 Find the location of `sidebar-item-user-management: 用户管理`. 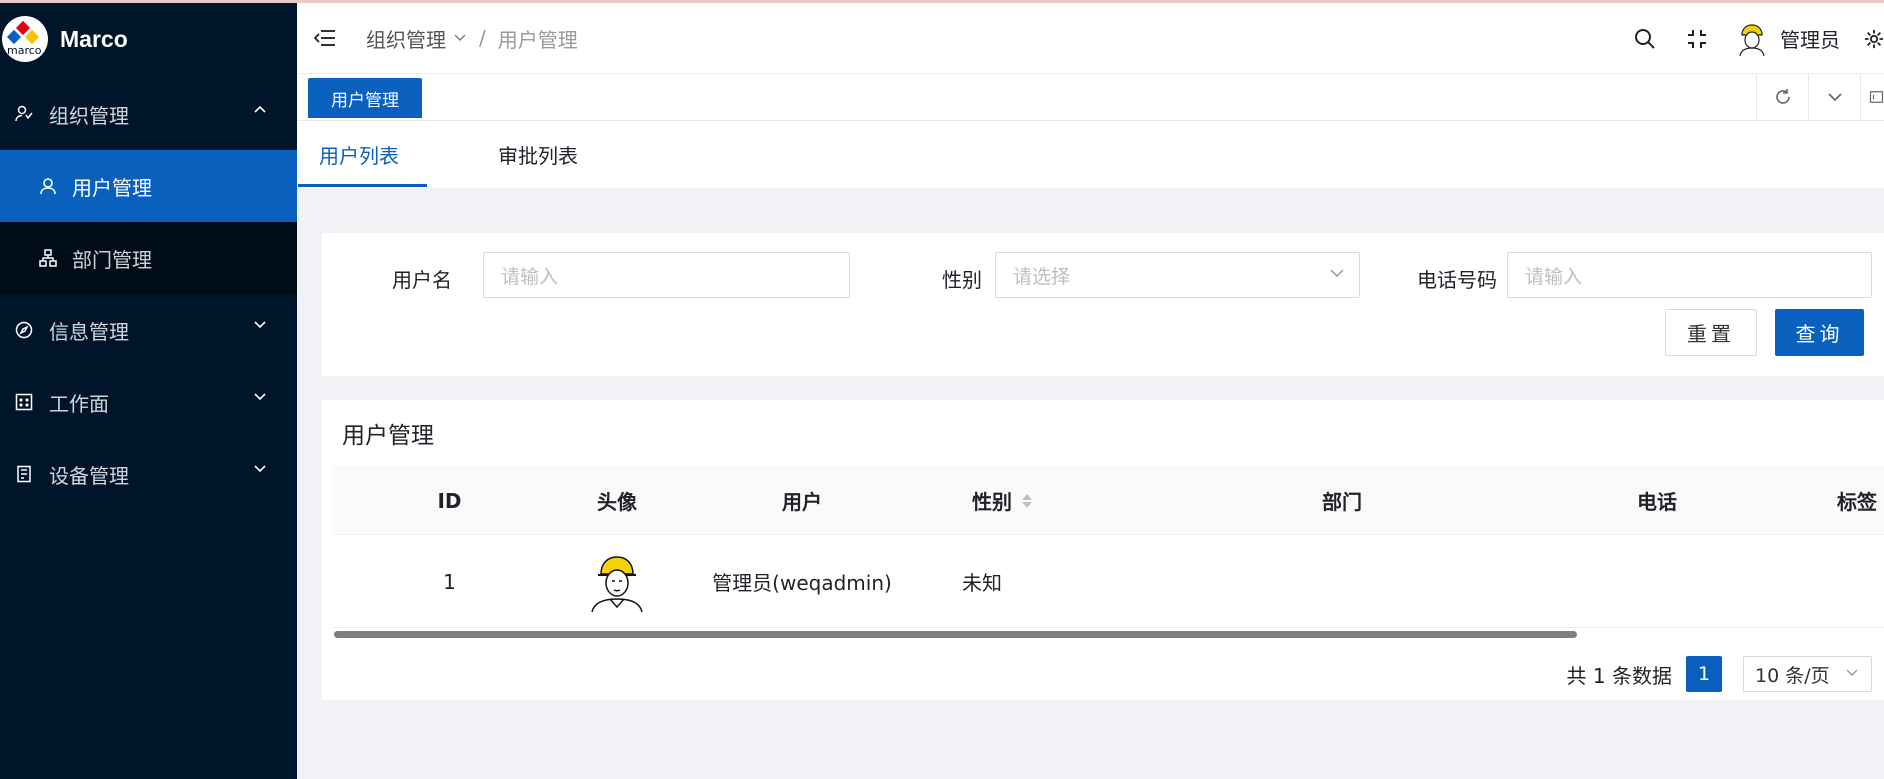

sidebar-item-user-management: 用户管理 is located at coordinates (148, 186).